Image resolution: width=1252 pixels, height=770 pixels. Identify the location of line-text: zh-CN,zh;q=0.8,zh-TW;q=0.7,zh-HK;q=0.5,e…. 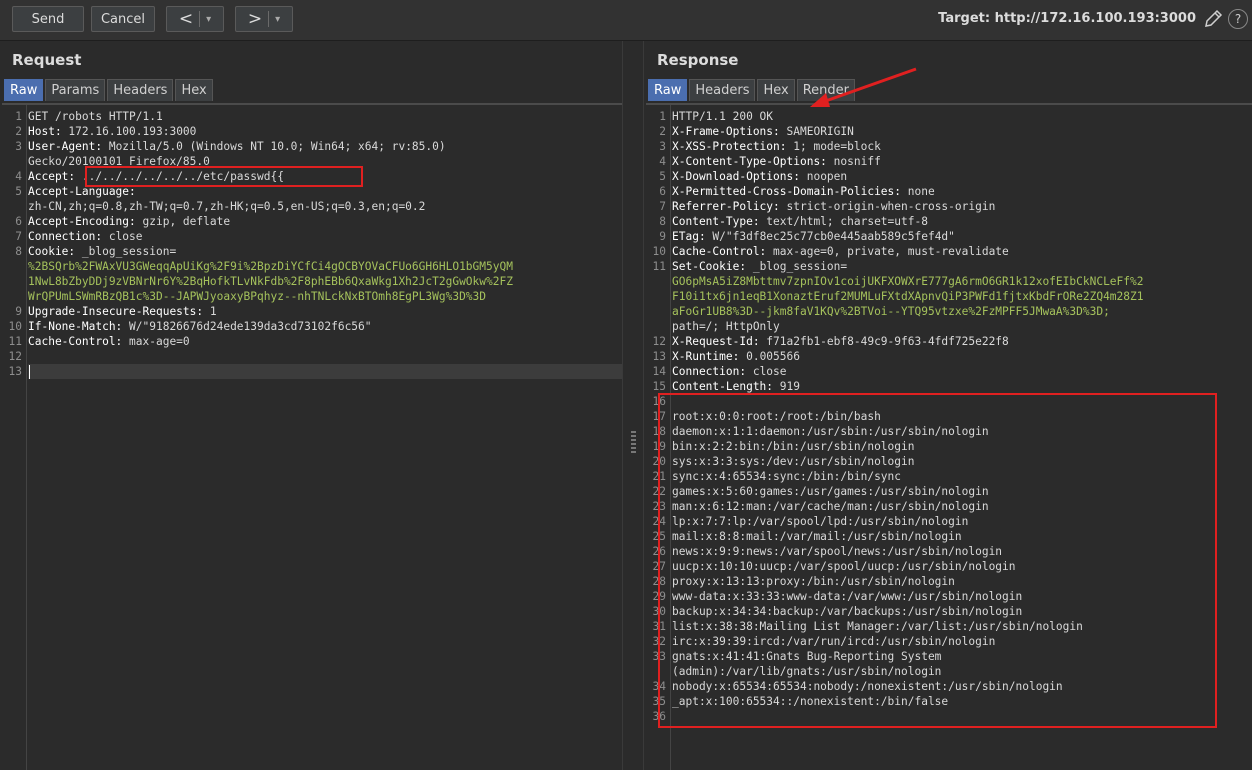
(226, 206).